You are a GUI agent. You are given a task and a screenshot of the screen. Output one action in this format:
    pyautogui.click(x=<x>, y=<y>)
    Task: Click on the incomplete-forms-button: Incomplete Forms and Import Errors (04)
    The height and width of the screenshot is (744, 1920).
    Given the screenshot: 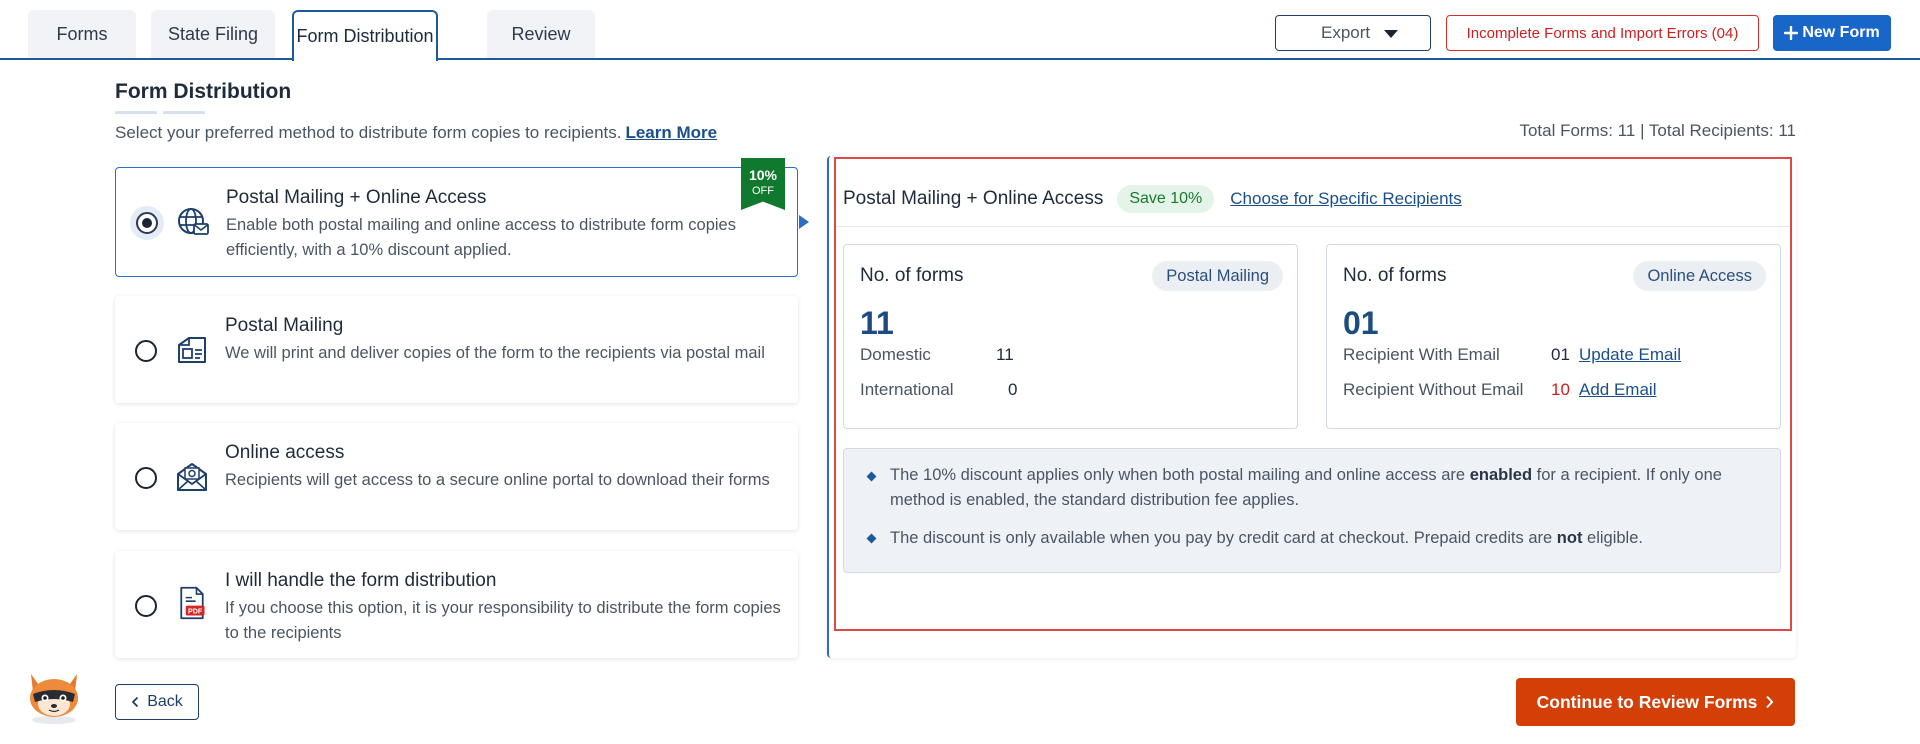 What is the action you would take?
    pyautogui.click(x=1602, y=33)
    